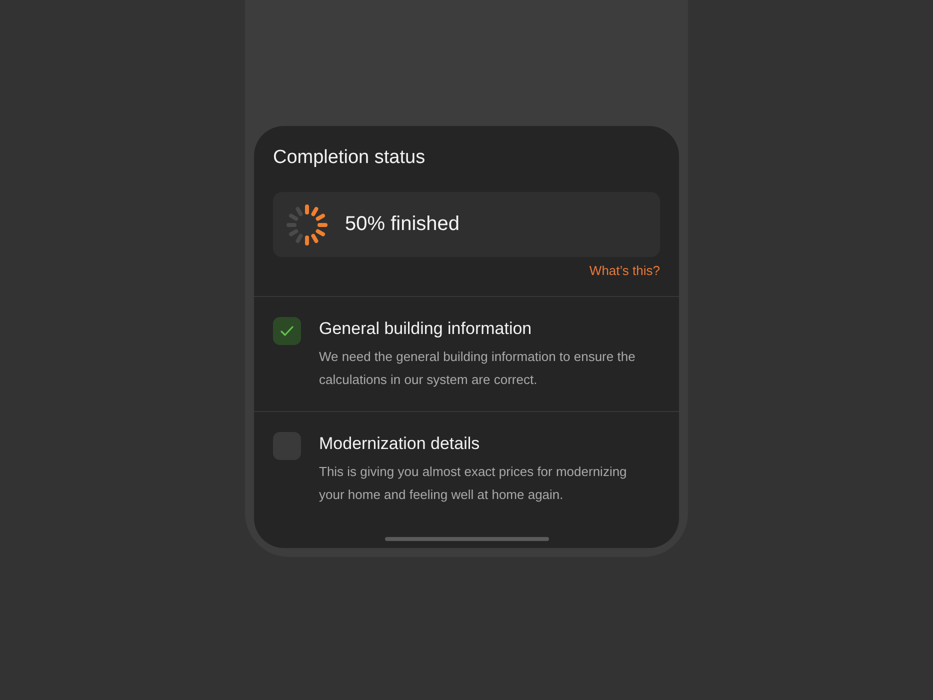 This screenshot has width=933, height=700. What do you see at coordinates (624, 270) in the screenshot?
I see `help-link: What’s this?` at bounding box center [624, 270].